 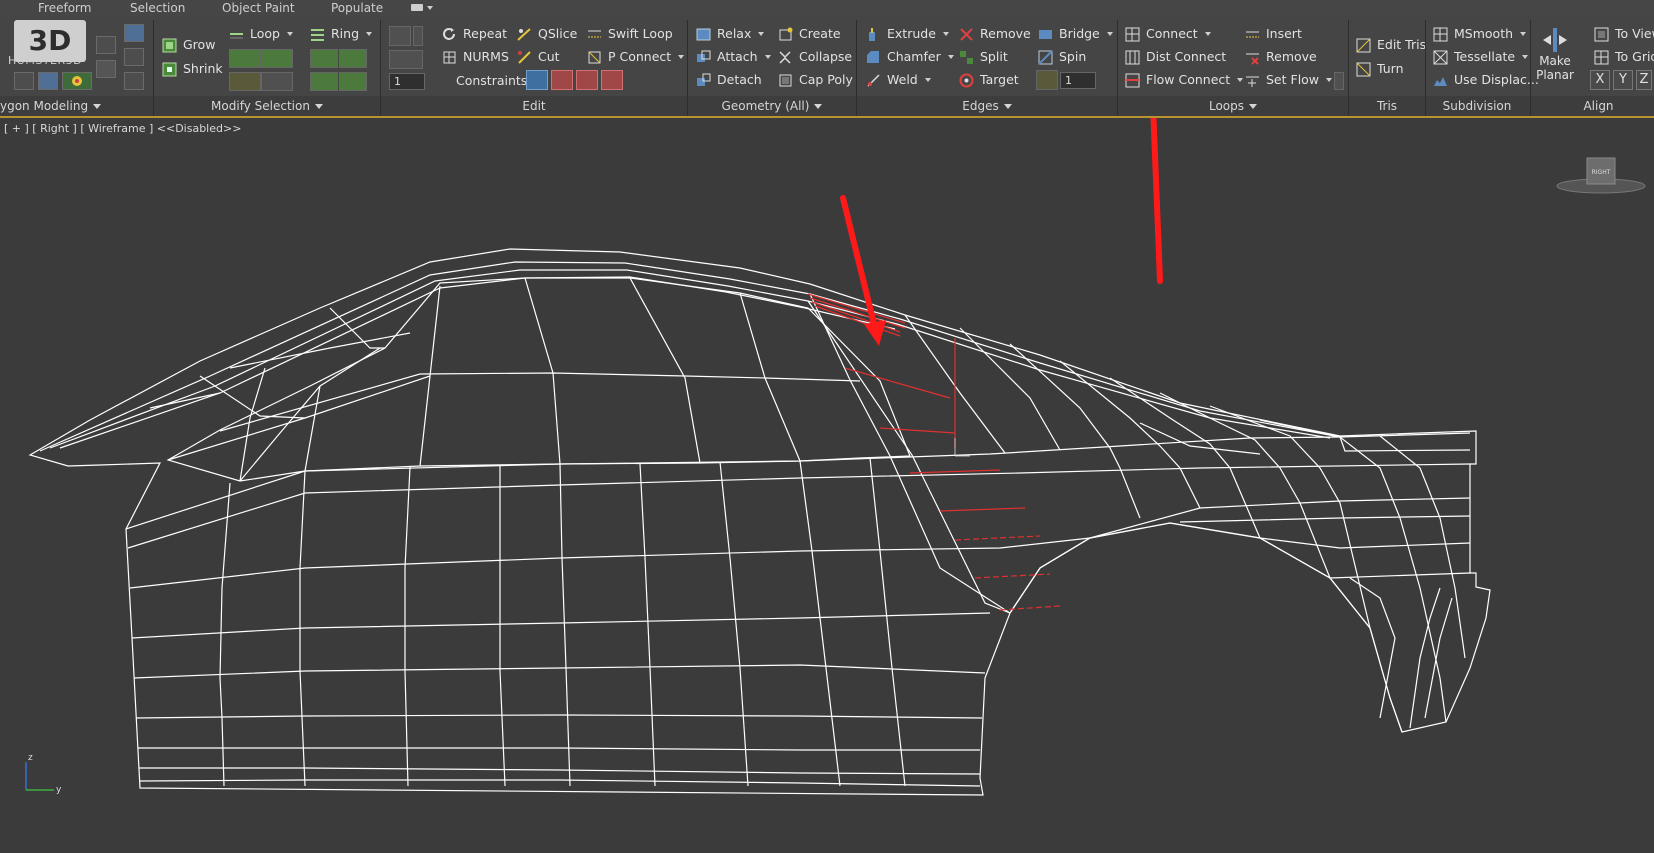 I want to click on relax-button: Relax, so click(x=730, y=34).